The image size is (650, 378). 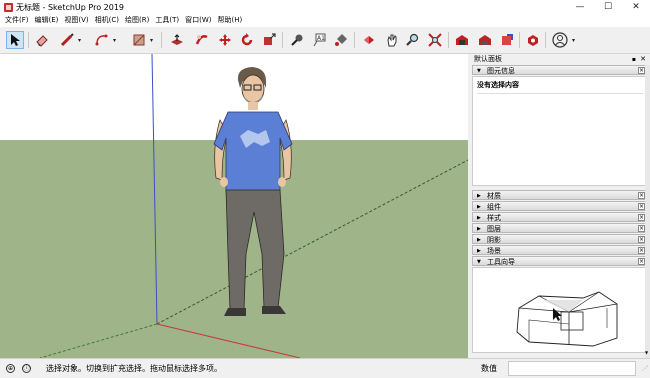 What do you see at coordinates (567, 319) in the screenshot?
I see `instructor-illustration` at bounding box center [567, 319].